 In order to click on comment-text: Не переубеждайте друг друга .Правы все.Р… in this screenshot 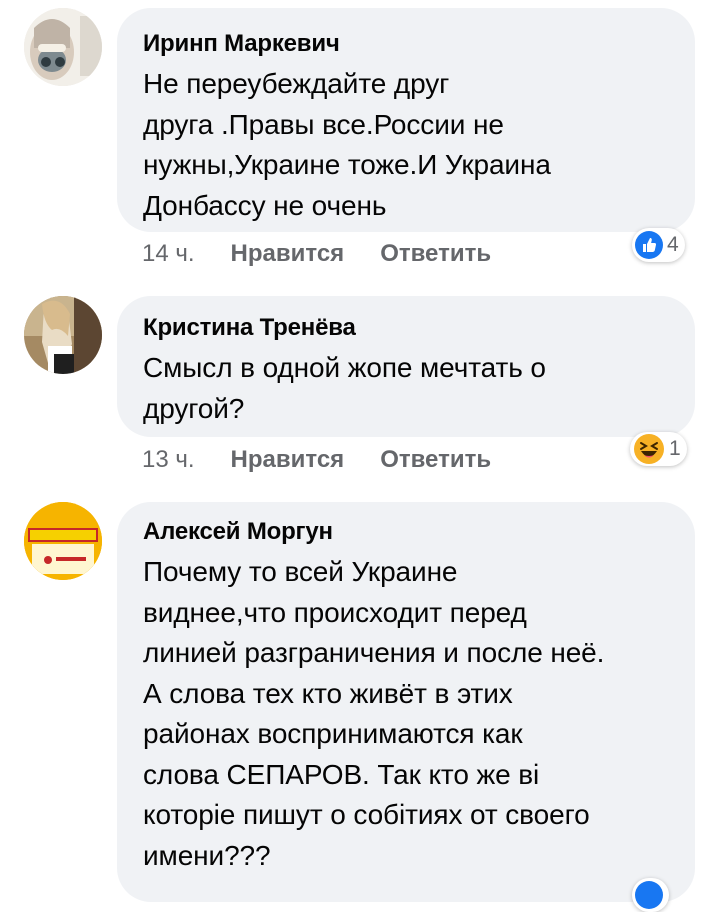, I will do `click(347, 144)`.